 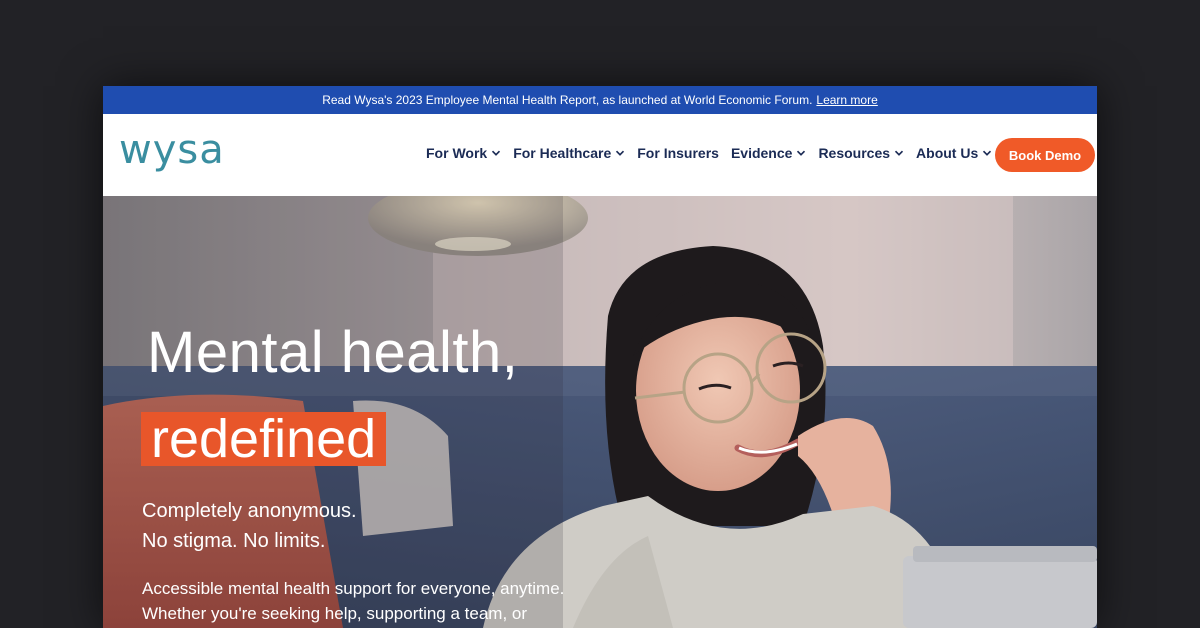 What do you see at coordinates (457, 153) in the screenshot?
I see `nav-item-label: For Work` at bounding box center [457, 153].